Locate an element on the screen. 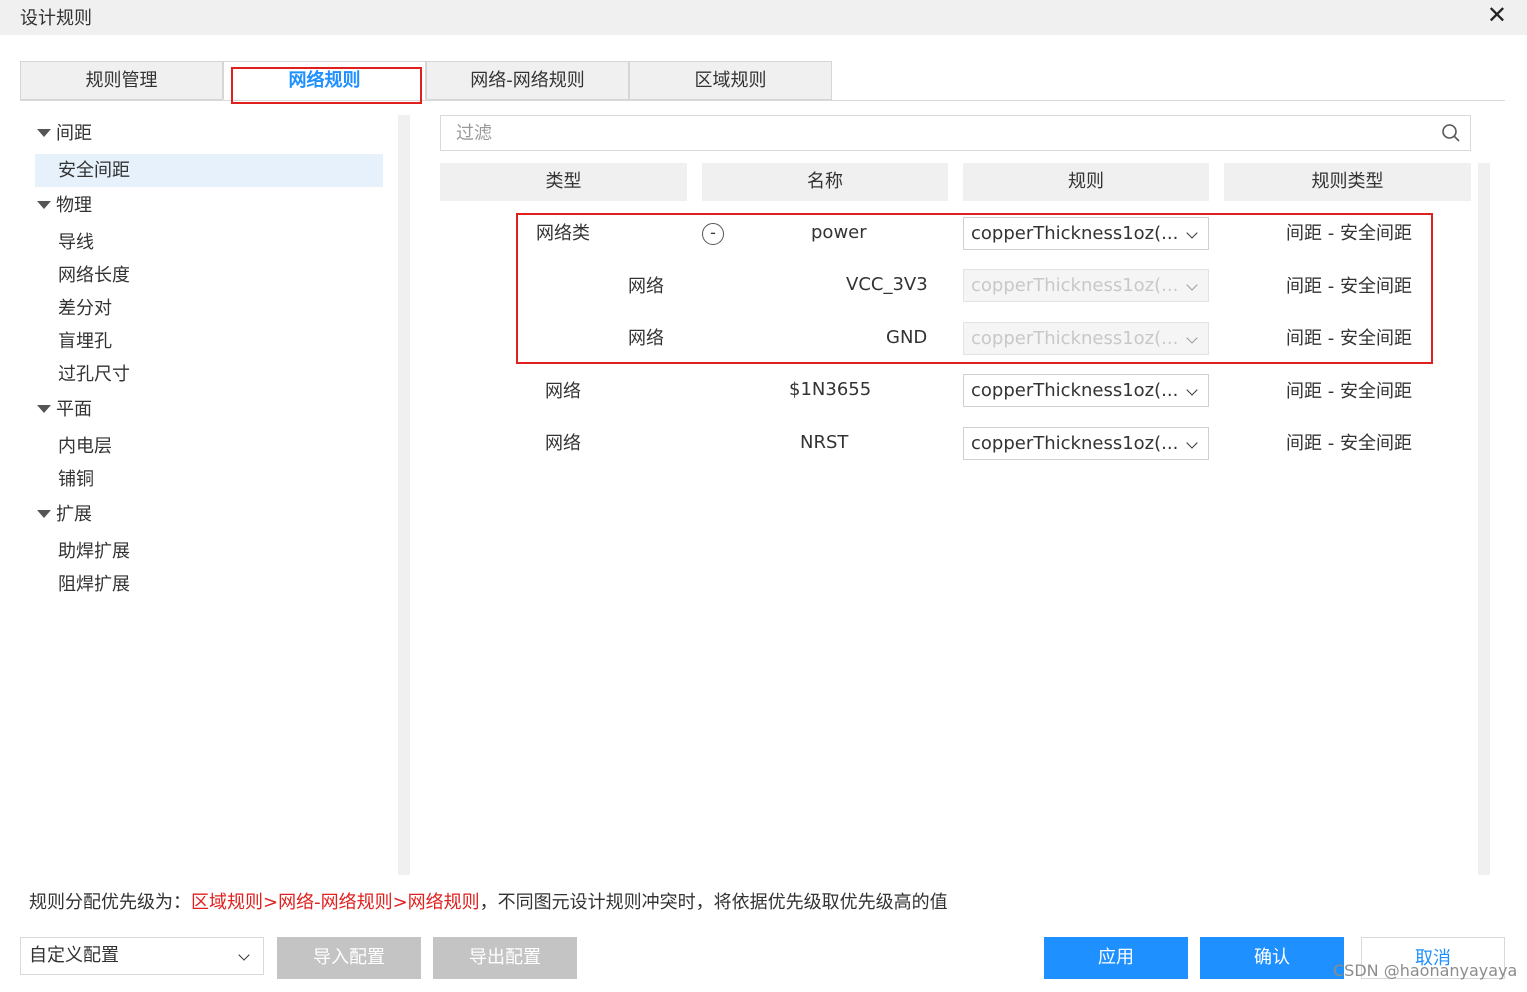 This screenshot has height=992, width=1527. close-icon: ✕ is located at coordinates (1497, 15).